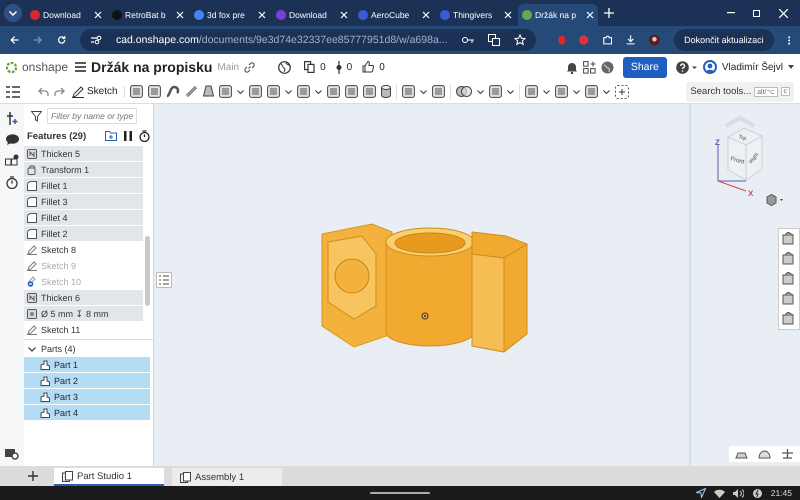 This screenshot has height=500, width=800. I want to click on pause-icon, so click(128, 136).